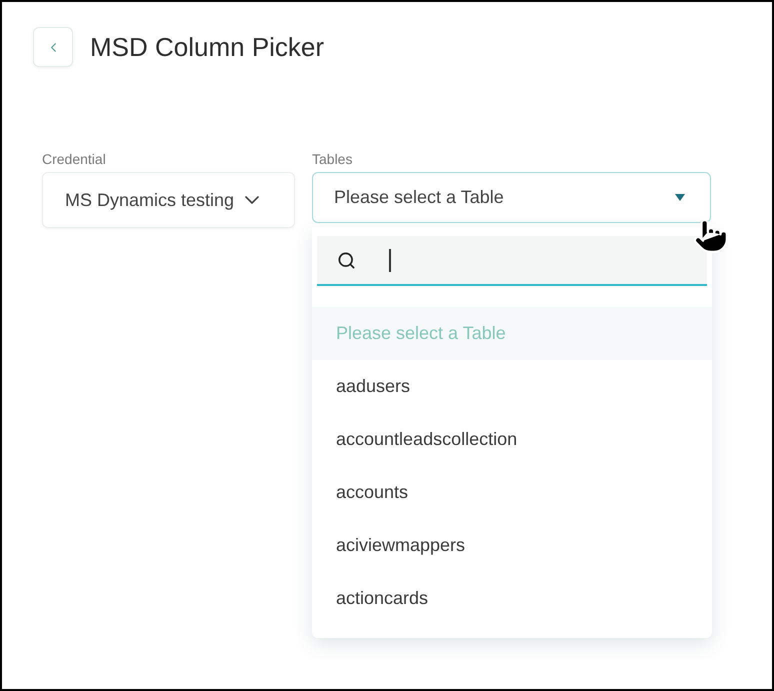  Describe the element at coordinates (512, 261) in the screenshot. I see `search-field` at that location.